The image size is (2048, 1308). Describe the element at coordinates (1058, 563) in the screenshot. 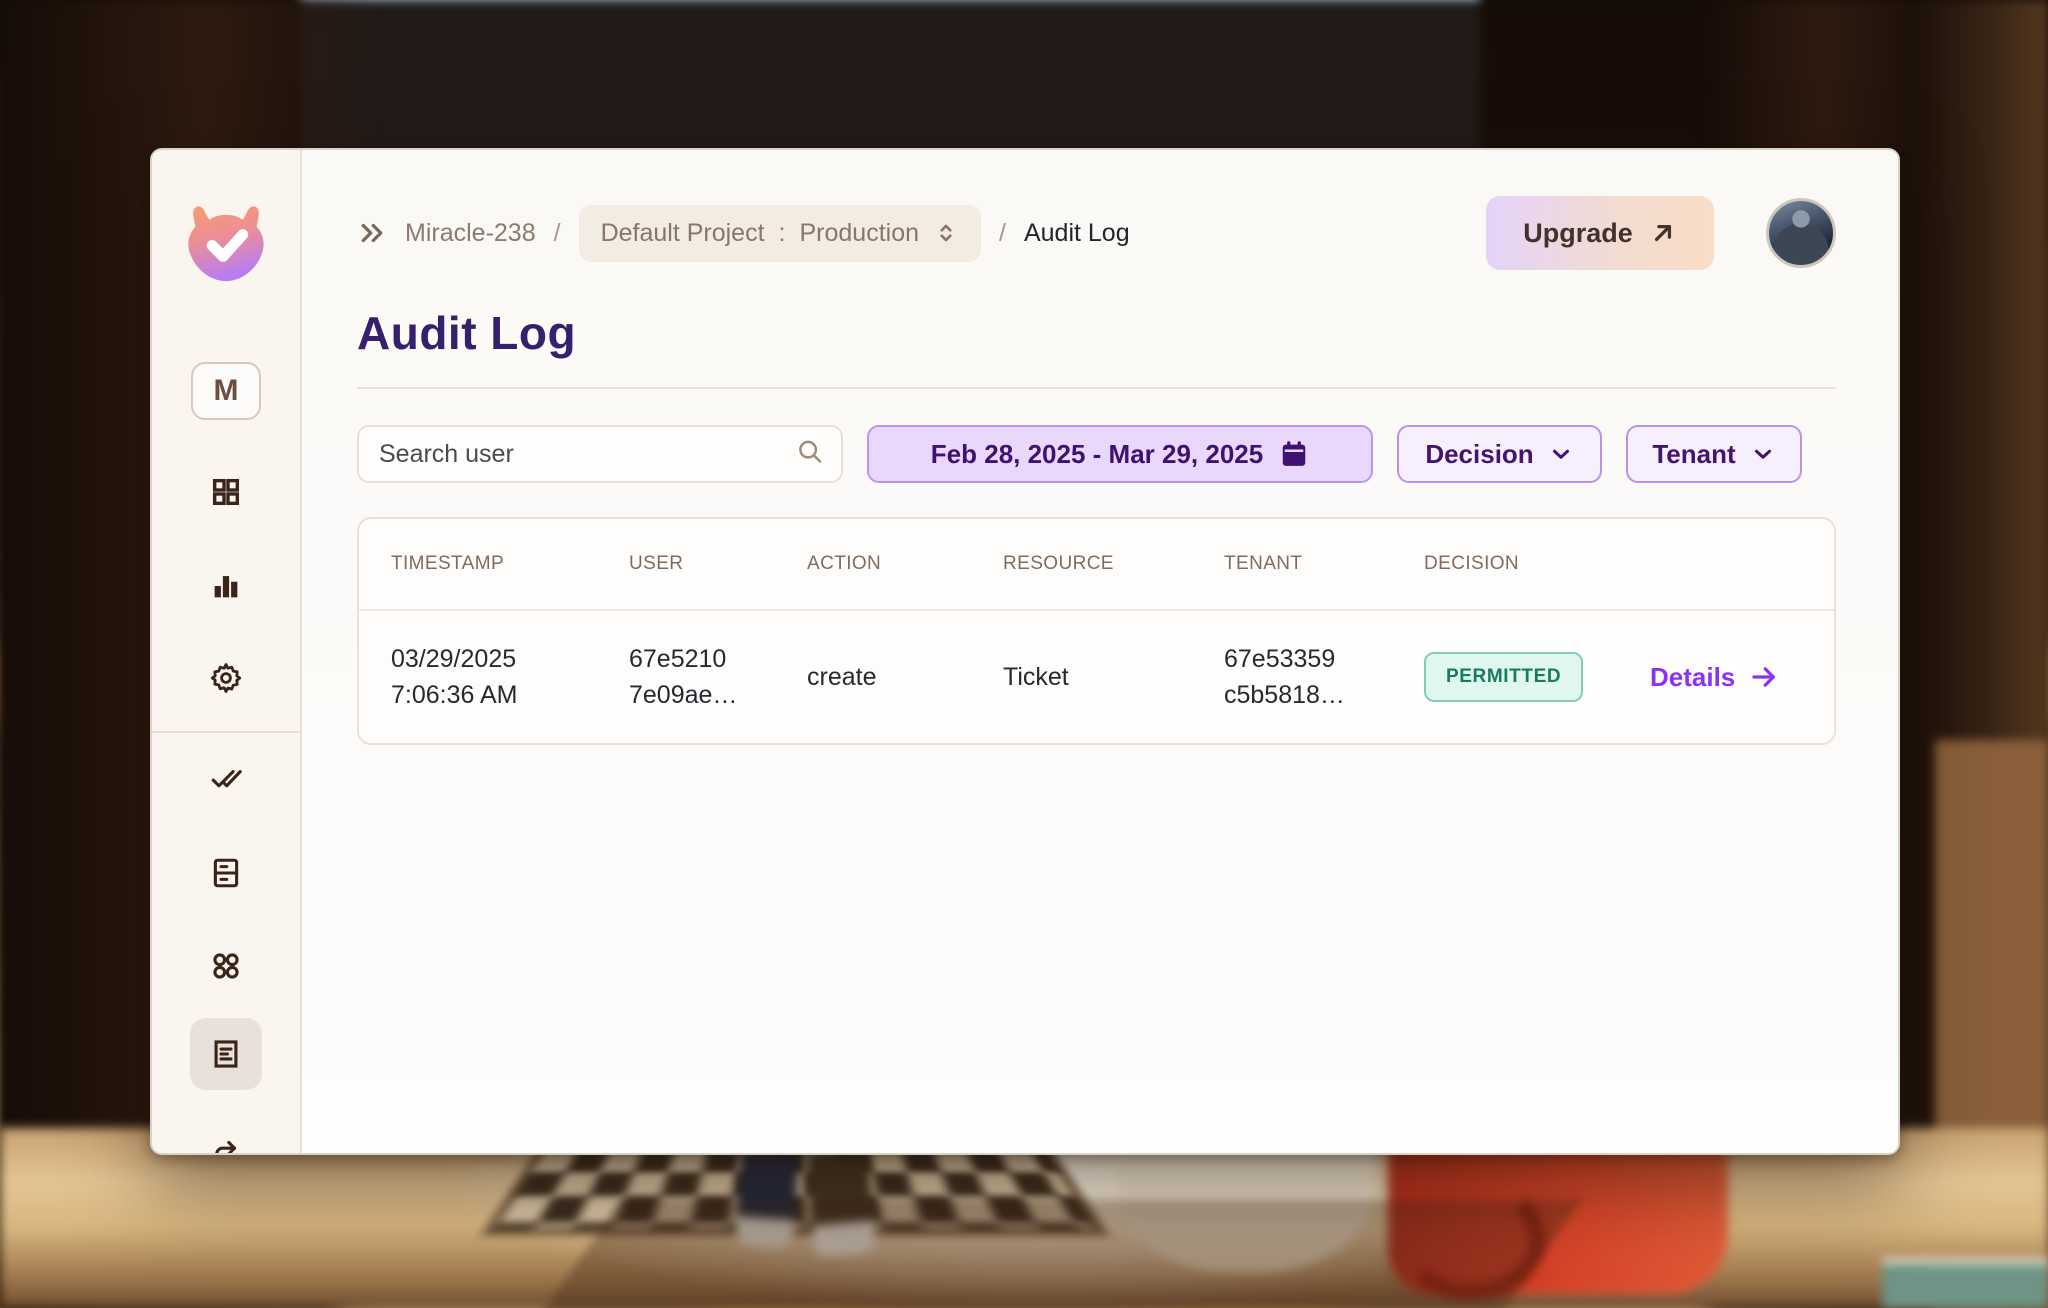

I see `column-header-resource: RESOURCE` at that location.